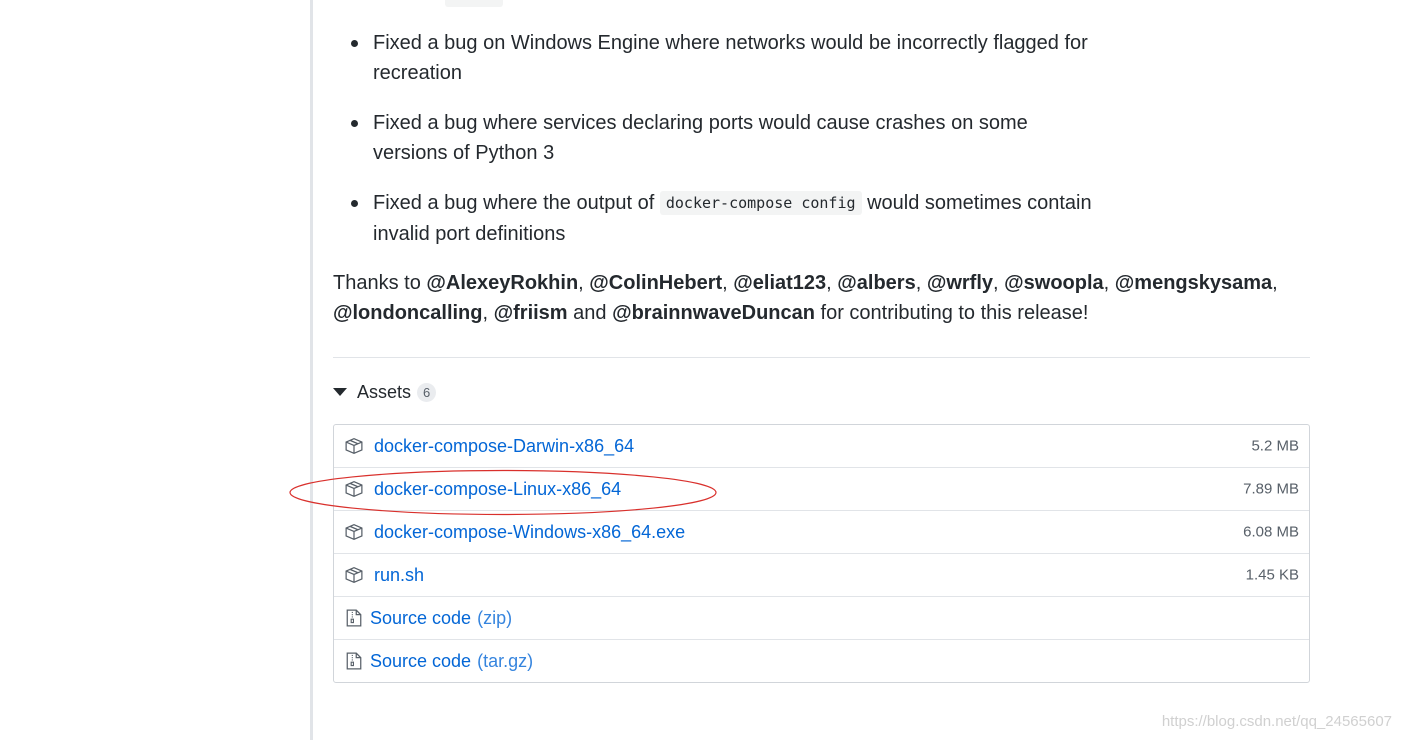 The width and height of the screenshot is (1402, 740). I want to click on asset-row: run.sh 1.45 KB, so click(821, 574).